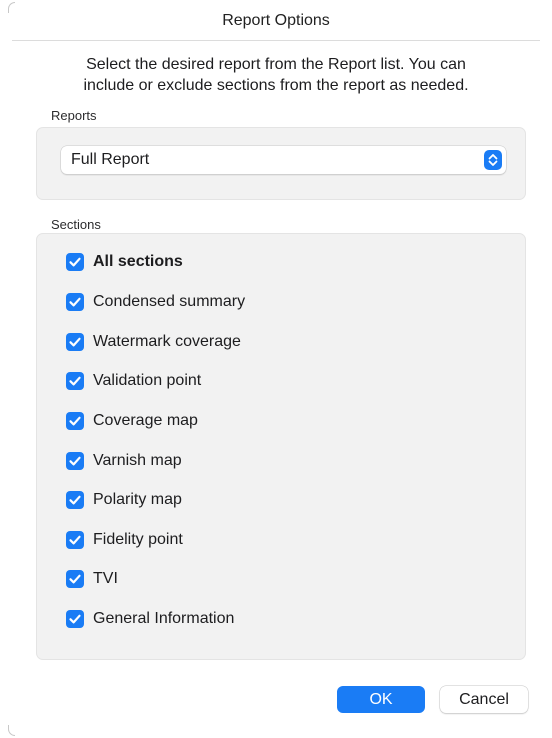  Describe the element at coordinates (484, 699) in the screenshot. I see `cancel-button: Cancel` at that location.